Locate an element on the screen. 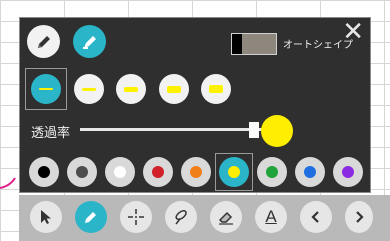 This screenshot has width=390, height=241. color-swatch-blue is located at coordinates (310, 172).